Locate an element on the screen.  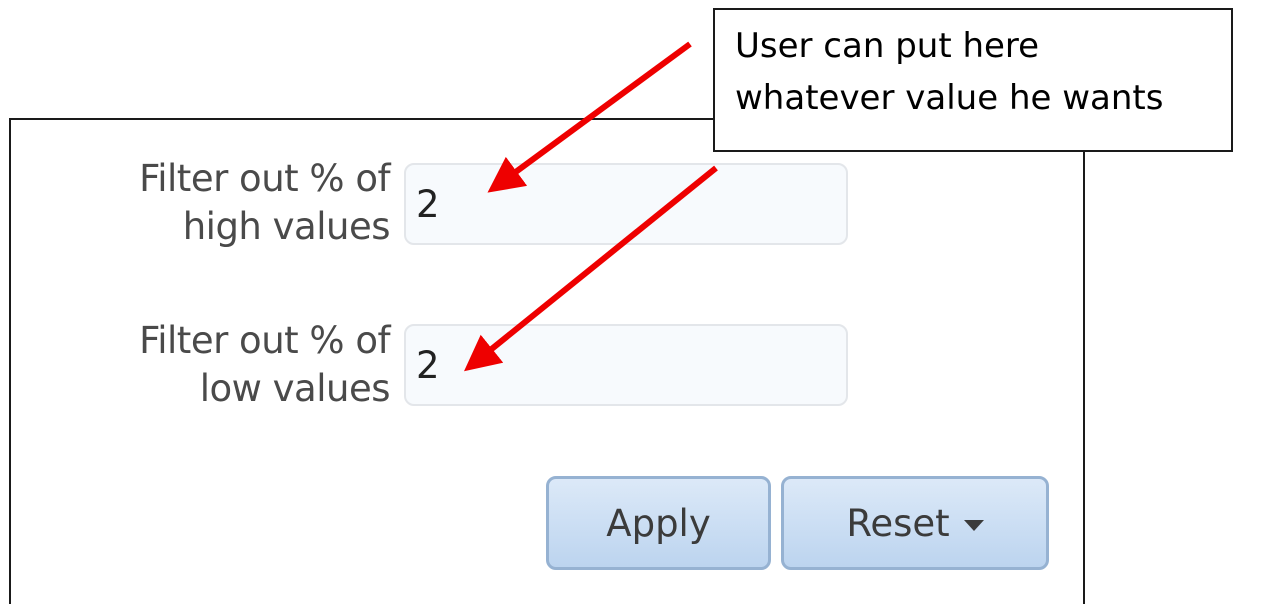
annotation-line1: User can put here is located at coordinates (887, 46).